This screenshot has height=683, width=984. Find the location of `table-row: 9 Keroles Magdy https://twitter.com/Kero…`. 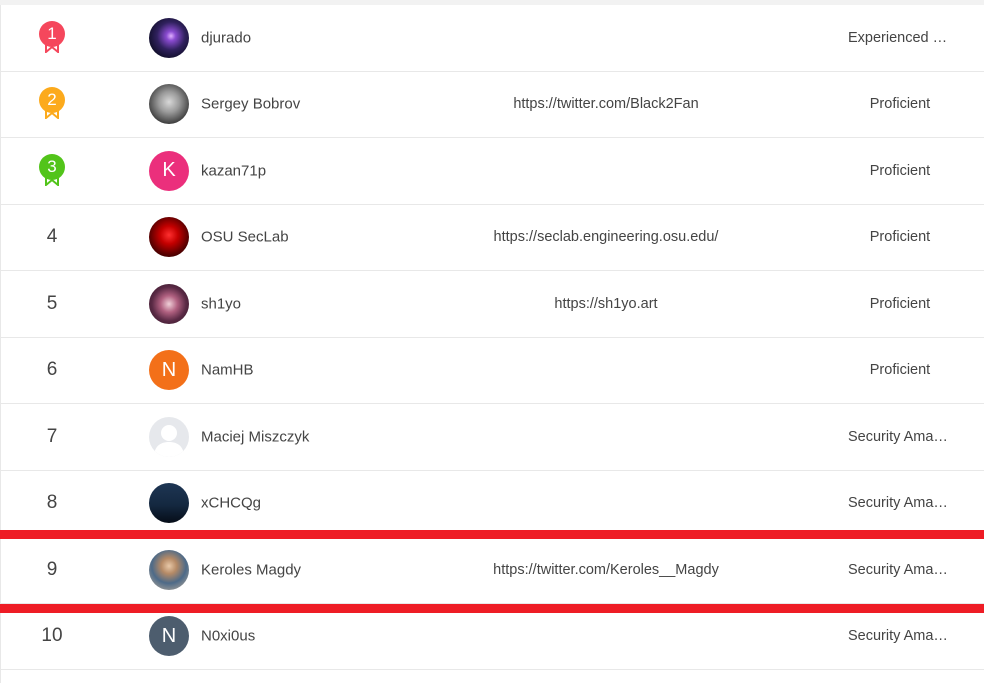

table-row: 9 Keroles Magdy https://twitter.com/Kero… is located at coordinates (492, 570).